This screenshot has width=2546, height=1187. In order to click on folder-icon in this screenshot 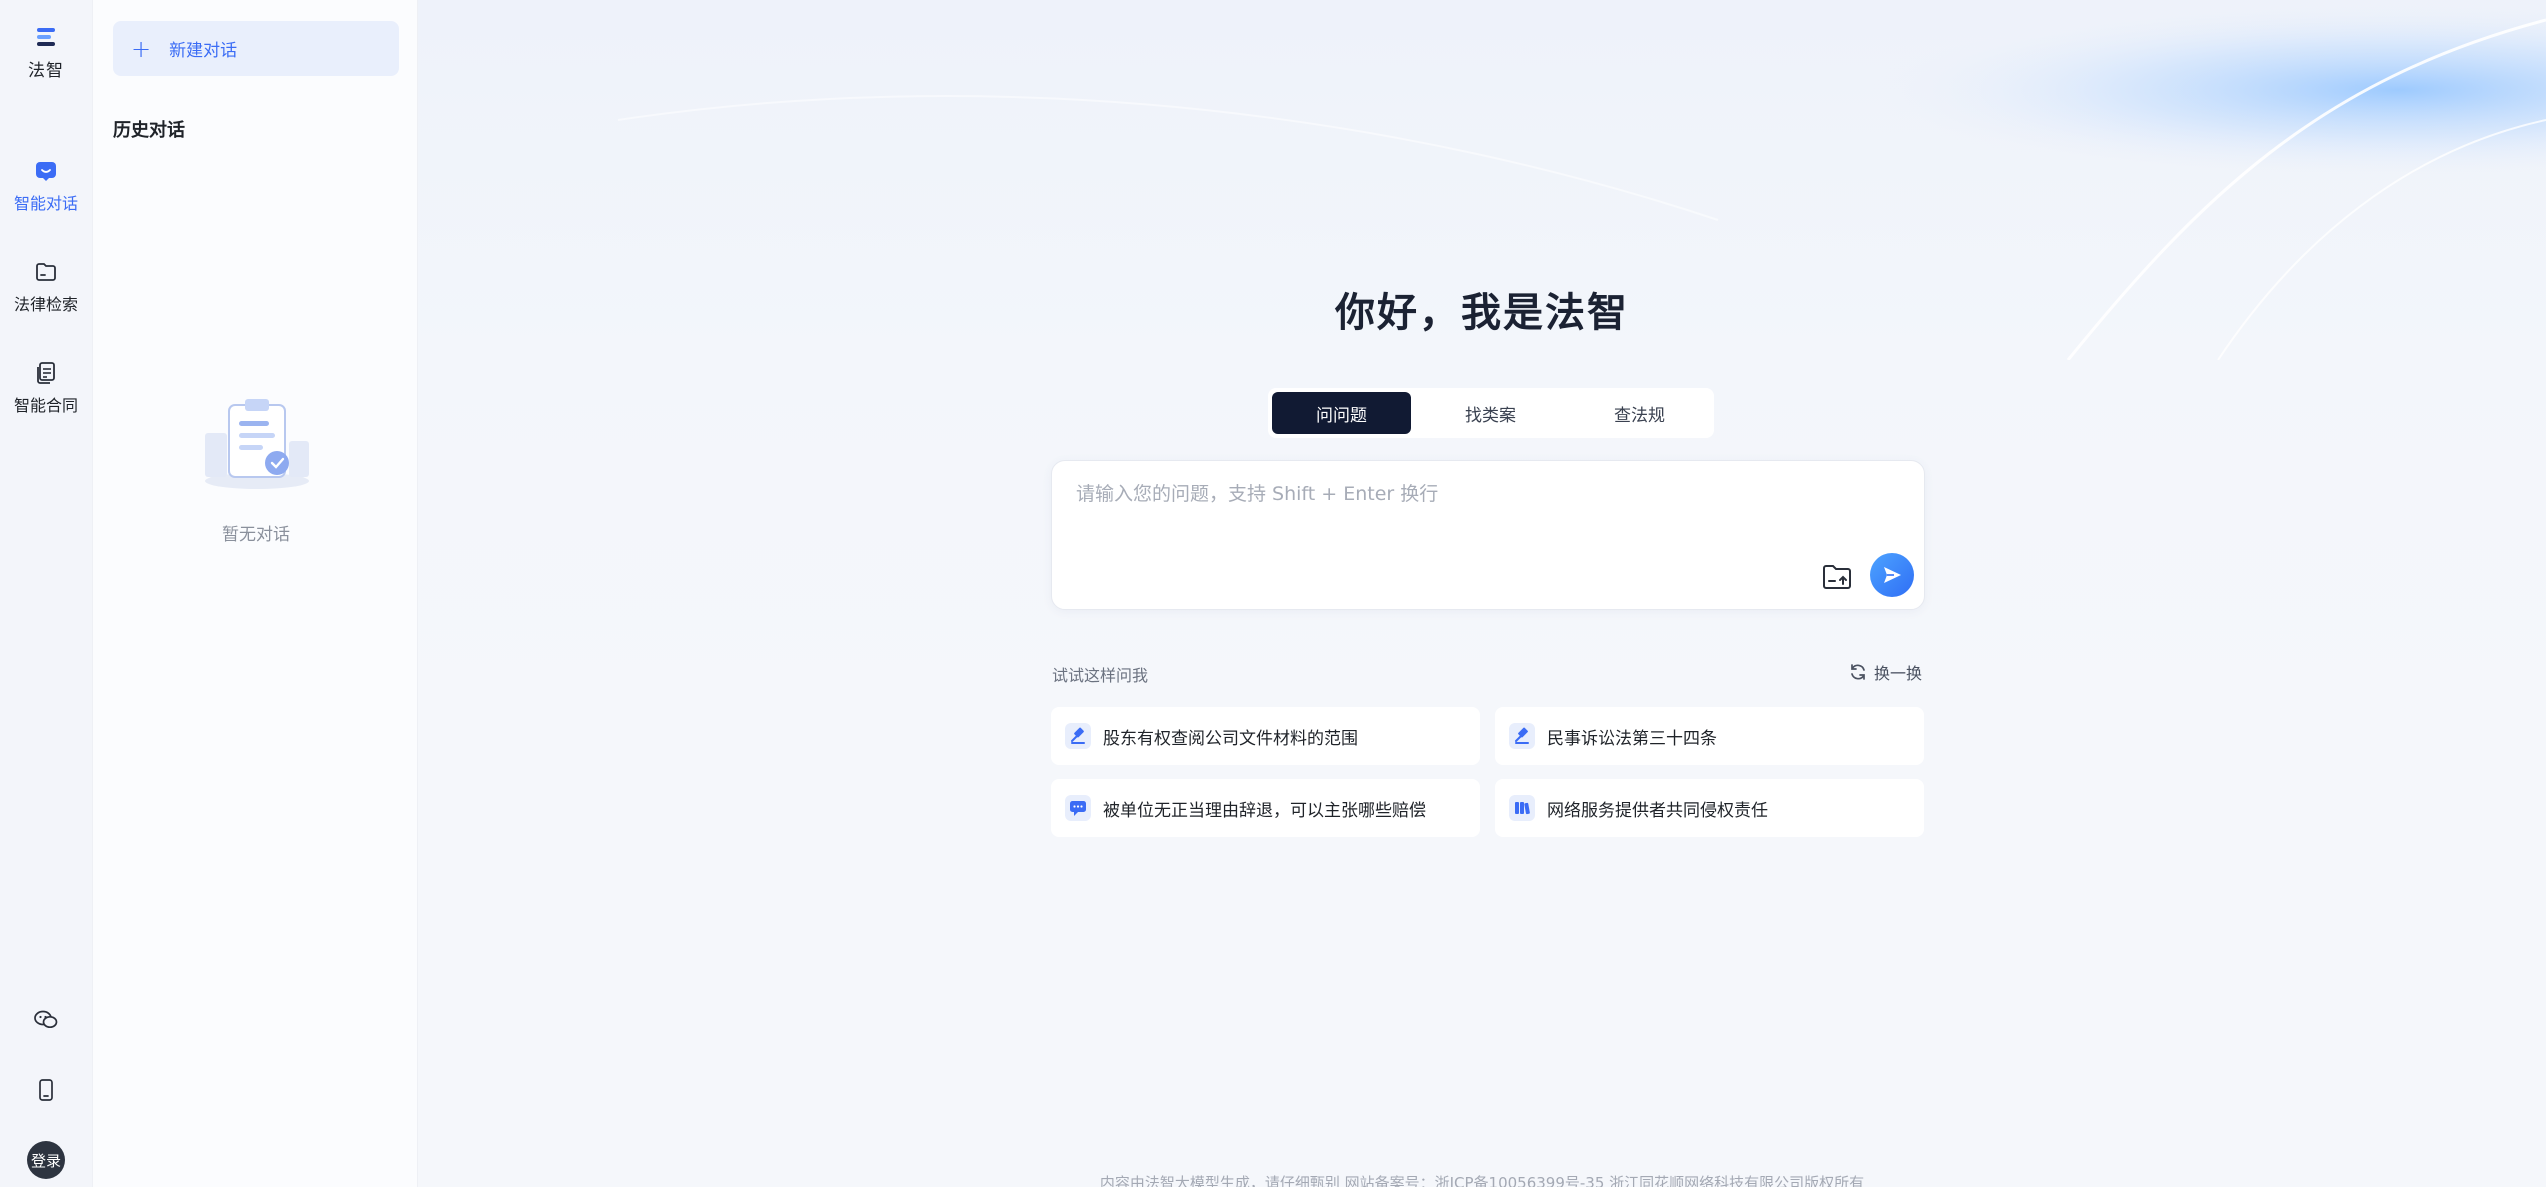, I will do `click(46, 272)`.